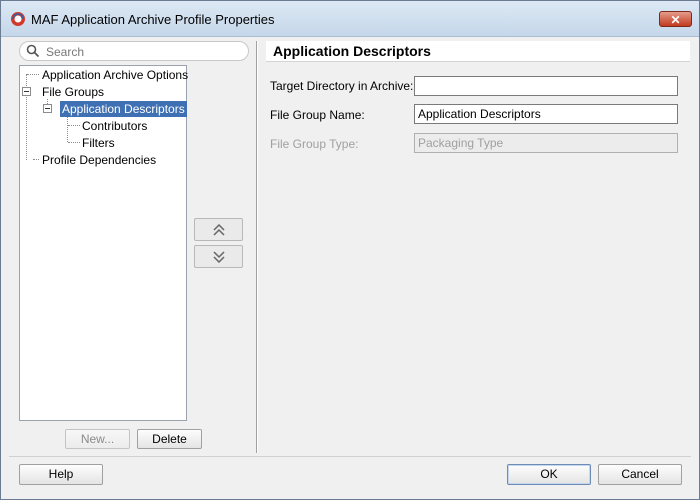 Image resolution: width=700 pixels, height=500 pixels. What do you see at coordinates (478, 51) in the screenshot?
I see `section-header: Application Descriptors` at bounding box center [478, 51].